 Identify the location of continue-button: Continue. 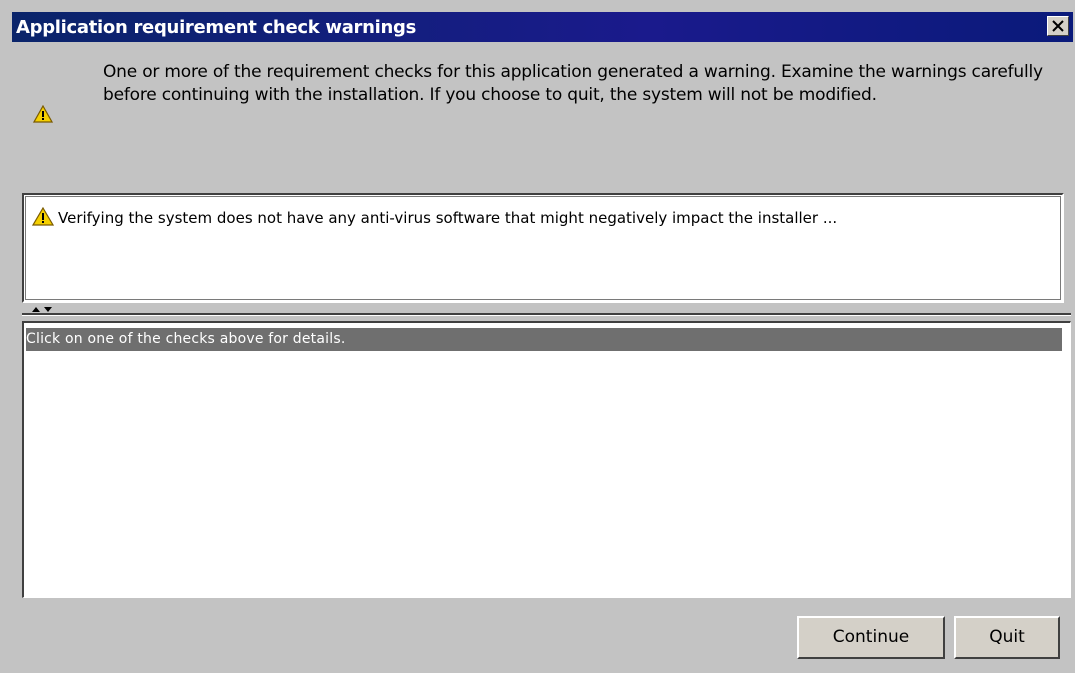
(871, 637).